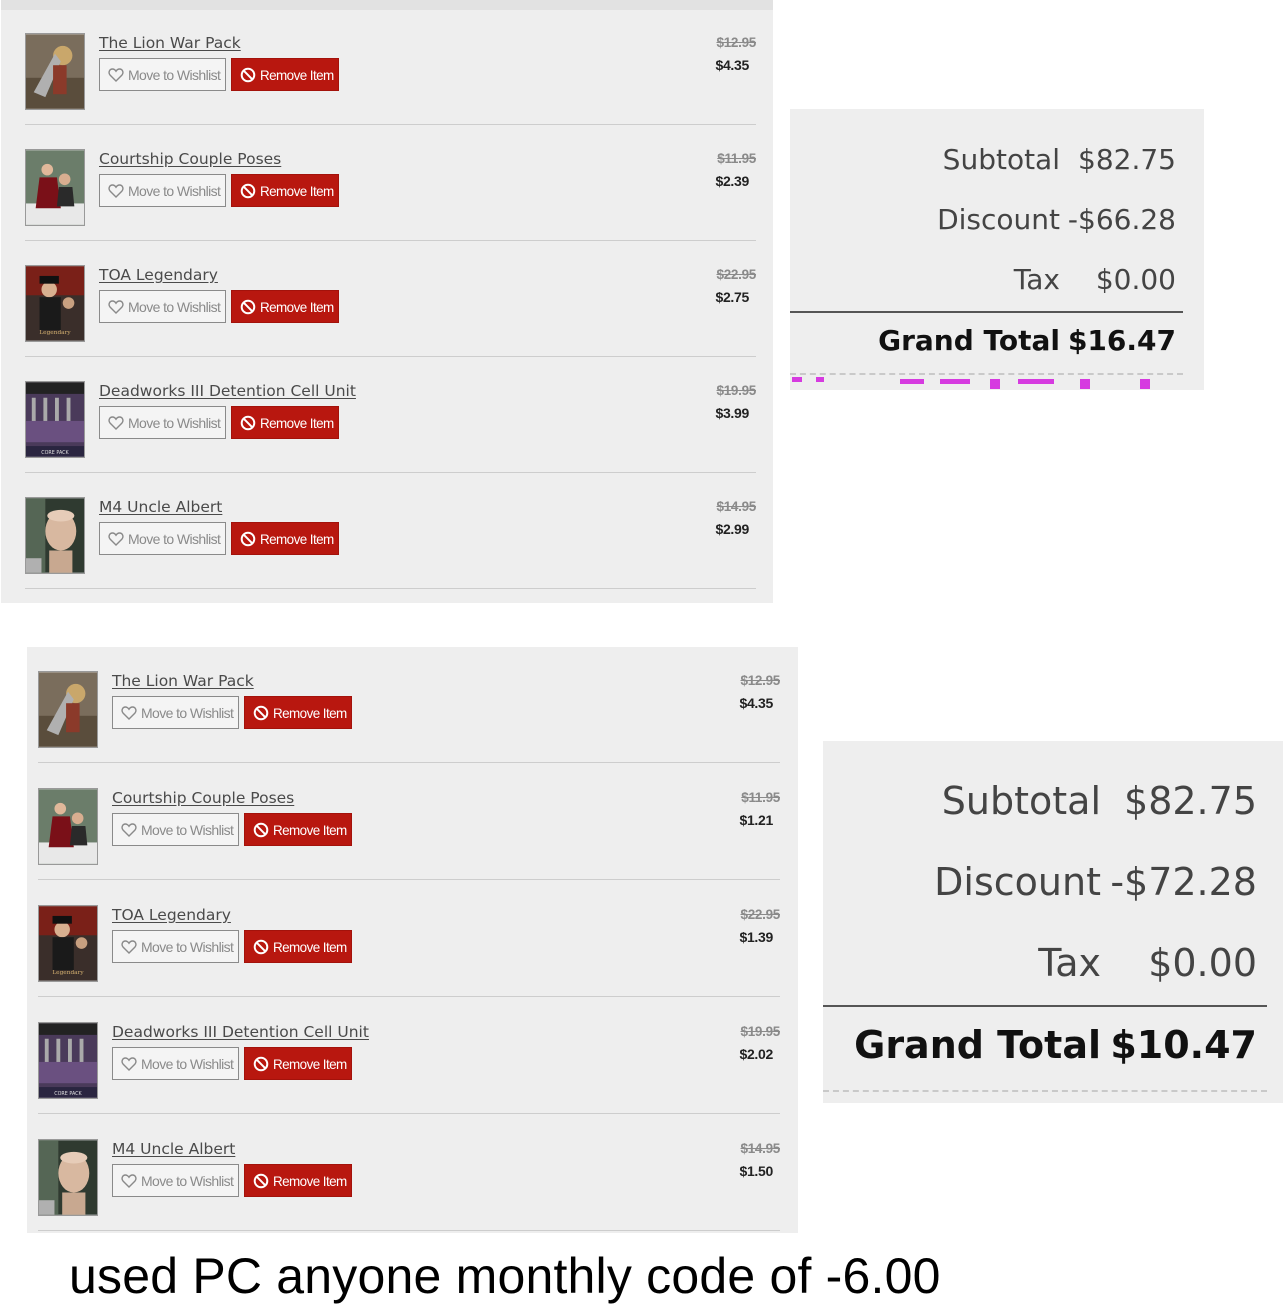 This screenshot has height=1308, width=1283. What do you see at coordinates (1183, 1045) in the screenshot?
I see `grand-total-value: $10.47` at bounding box center [1183, 1045].